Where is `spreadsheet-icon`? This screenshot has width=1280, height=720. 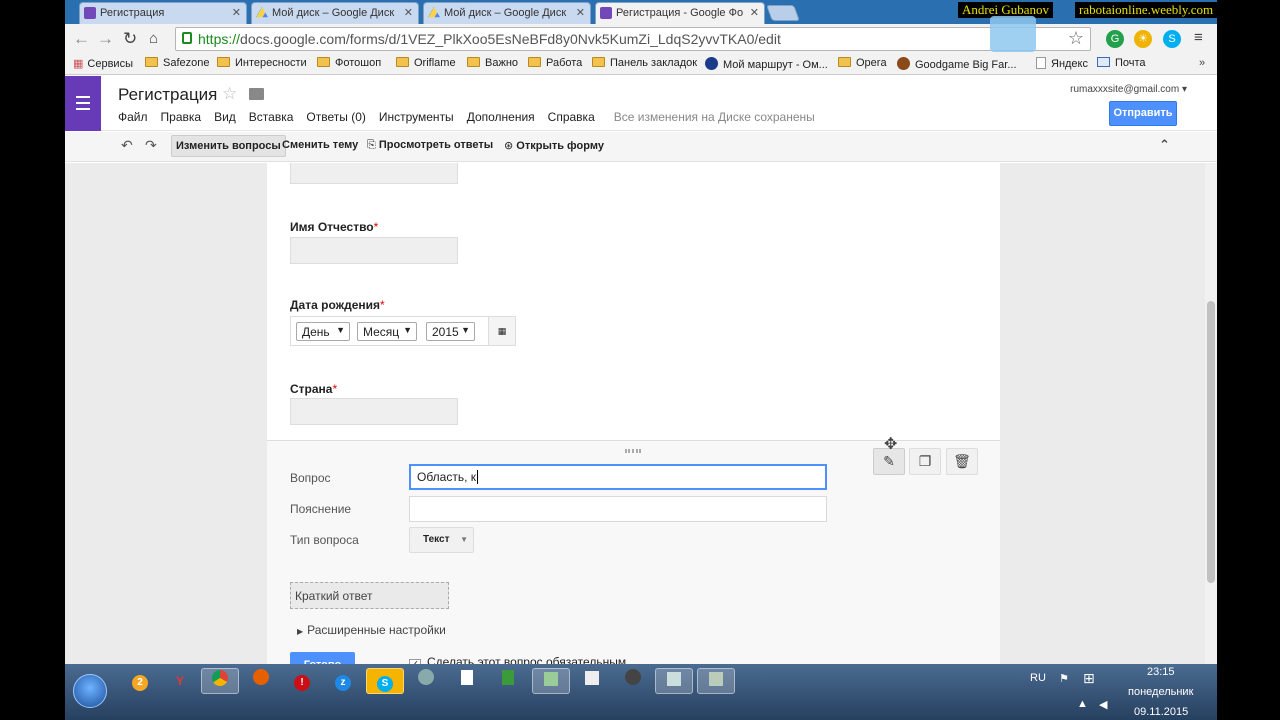 spreadsheet-icon is located at coordinates (508, 681).